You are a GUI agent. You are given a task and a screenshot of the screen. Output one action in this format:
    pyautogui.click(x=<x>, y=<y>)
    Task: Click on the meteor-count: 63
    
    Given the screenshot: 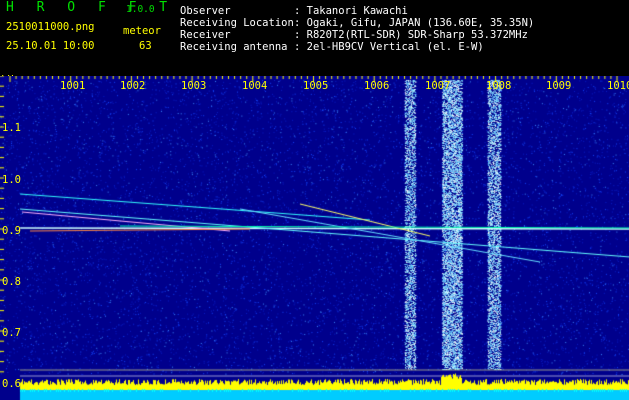 What is the action you would take?
    pyautogui.click(x=145, y=46)
    